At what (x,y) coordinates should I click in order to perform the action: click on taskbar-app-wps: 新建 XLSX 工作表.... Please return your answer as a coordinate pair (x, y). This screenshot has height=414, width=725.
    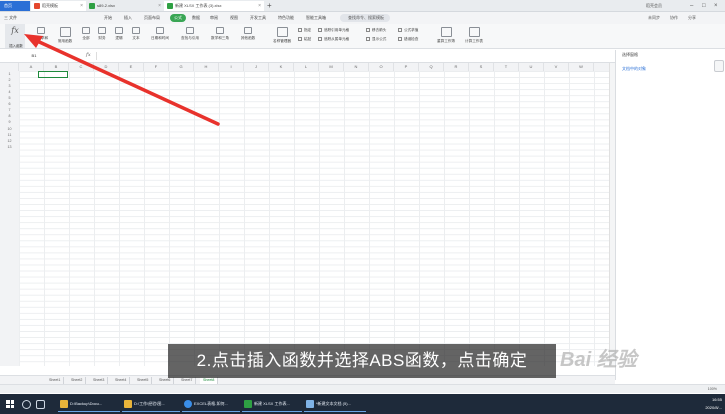
    Looking at the image, I should click on (272, 404).